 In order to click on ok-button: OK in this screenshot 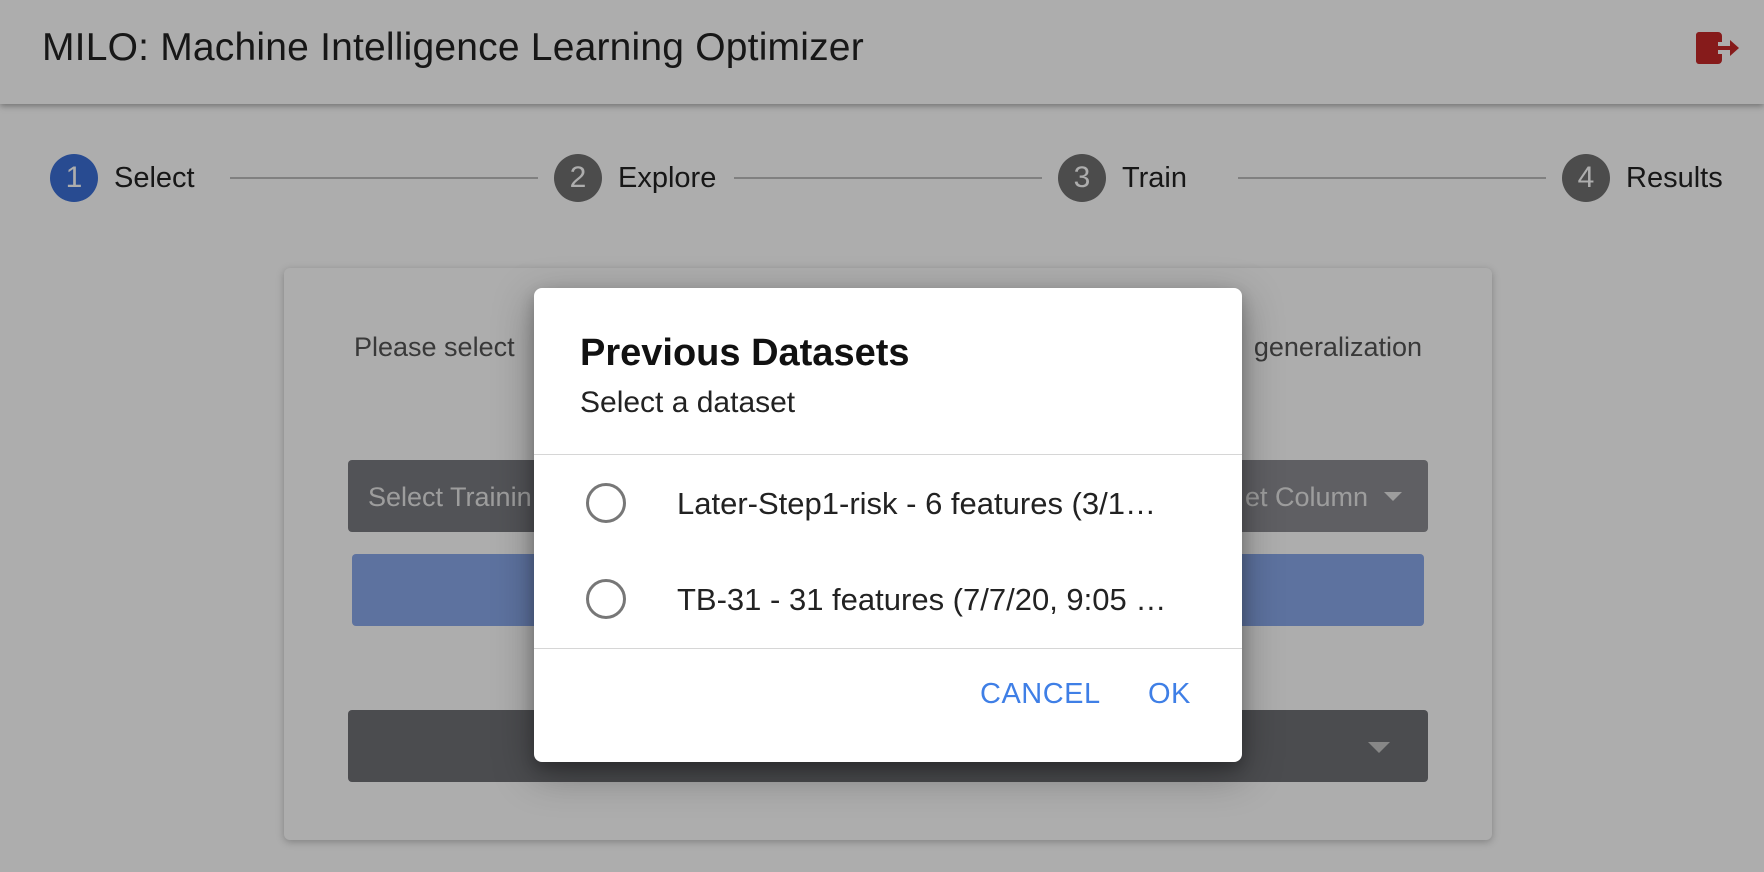, I will do `click(1169, 694)`.